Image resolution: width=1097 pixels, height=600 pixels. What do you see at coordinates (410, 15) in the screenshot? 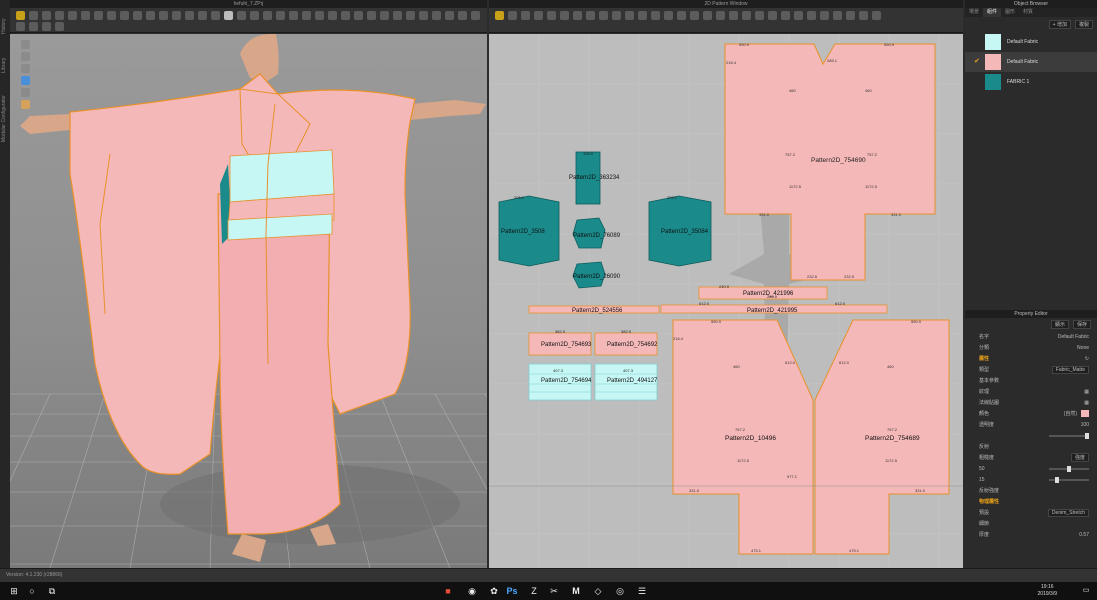
I see `shirt-icon` at bounding box center [410, 15].